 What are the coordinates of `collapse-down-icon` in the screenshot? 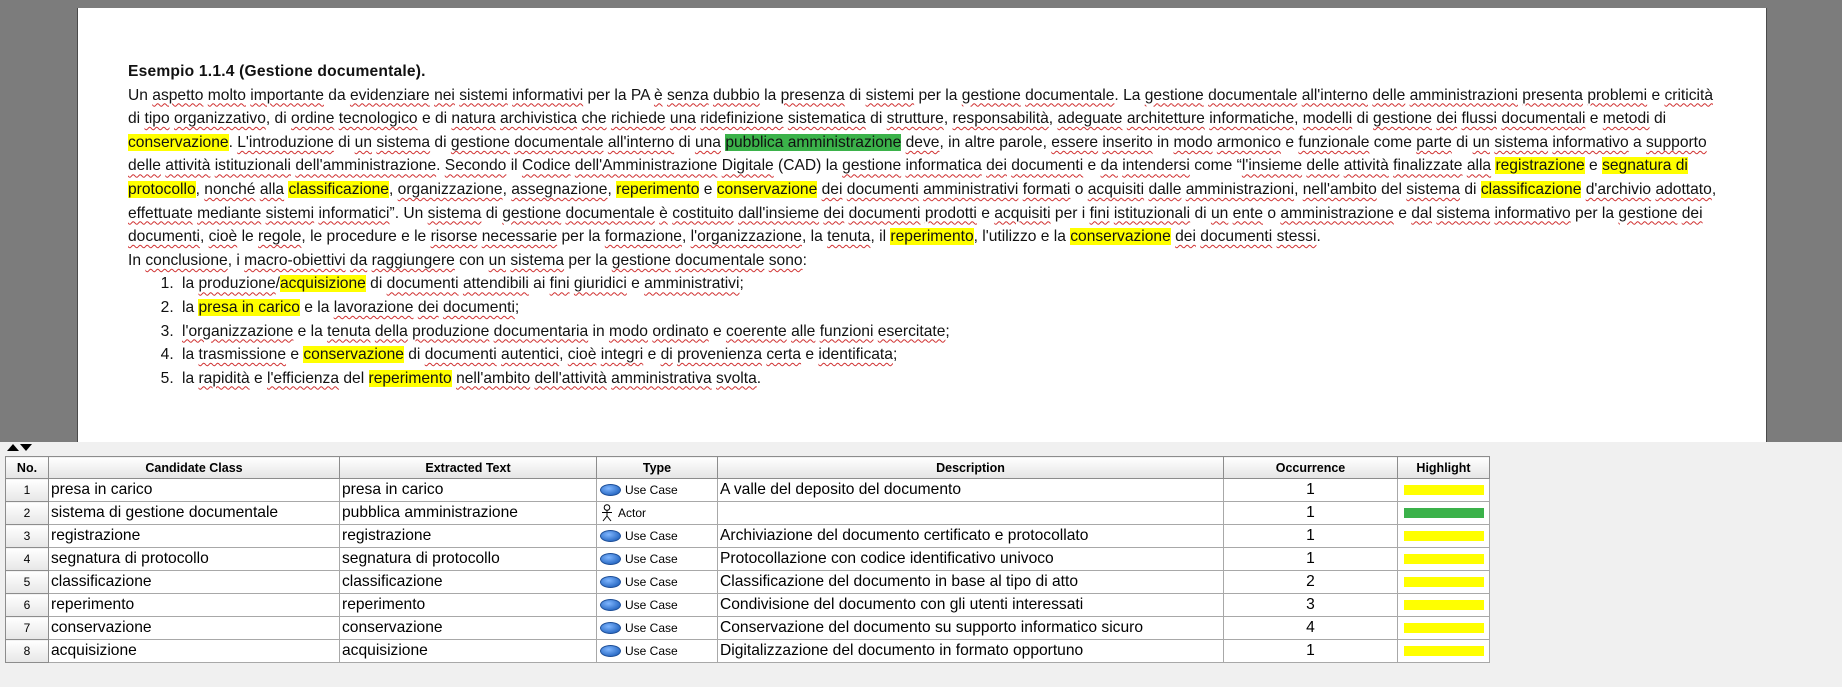 It's located at (26, 447).